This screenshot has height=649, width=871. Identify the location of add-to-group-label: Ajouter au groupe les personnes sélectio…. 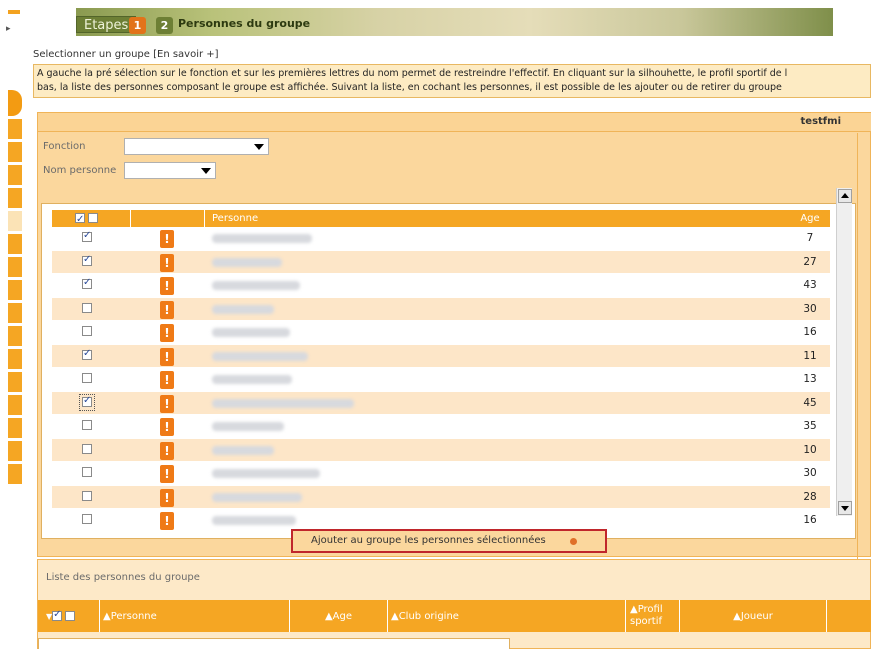
(428, 540).